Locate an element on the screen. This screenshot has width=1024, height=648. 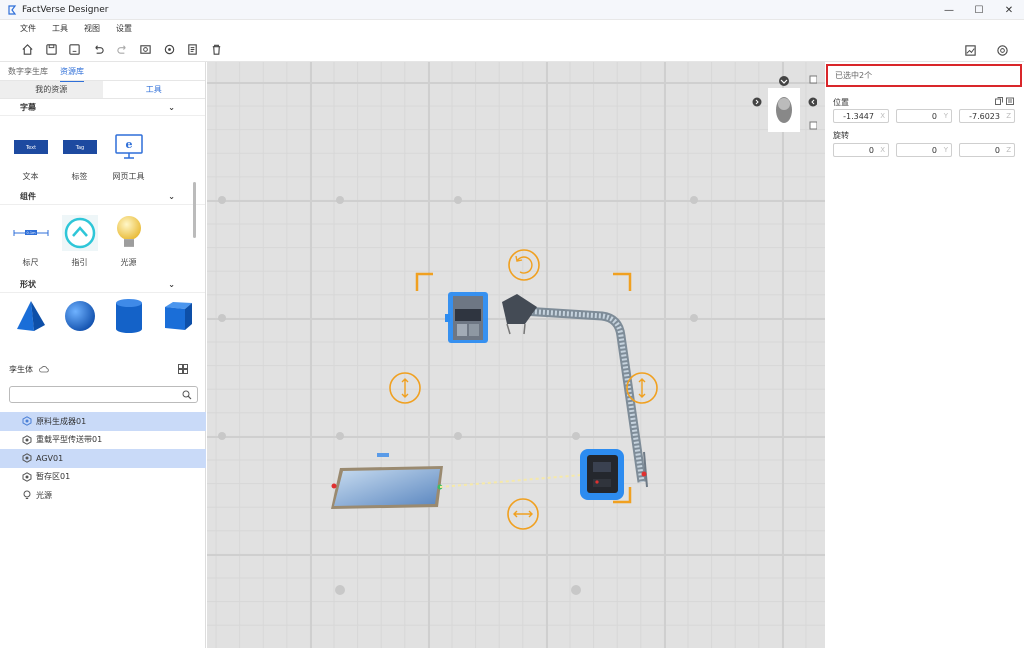
item-cylinder is located at coordinates (128, 316).